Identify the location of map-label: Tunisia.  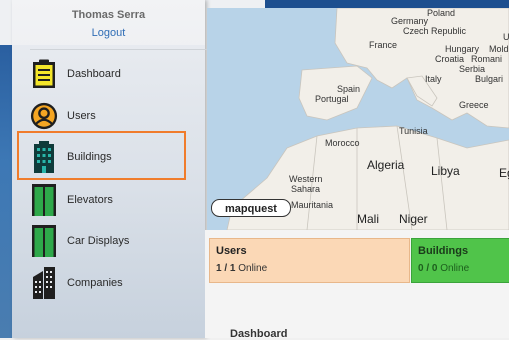
(413, 131).